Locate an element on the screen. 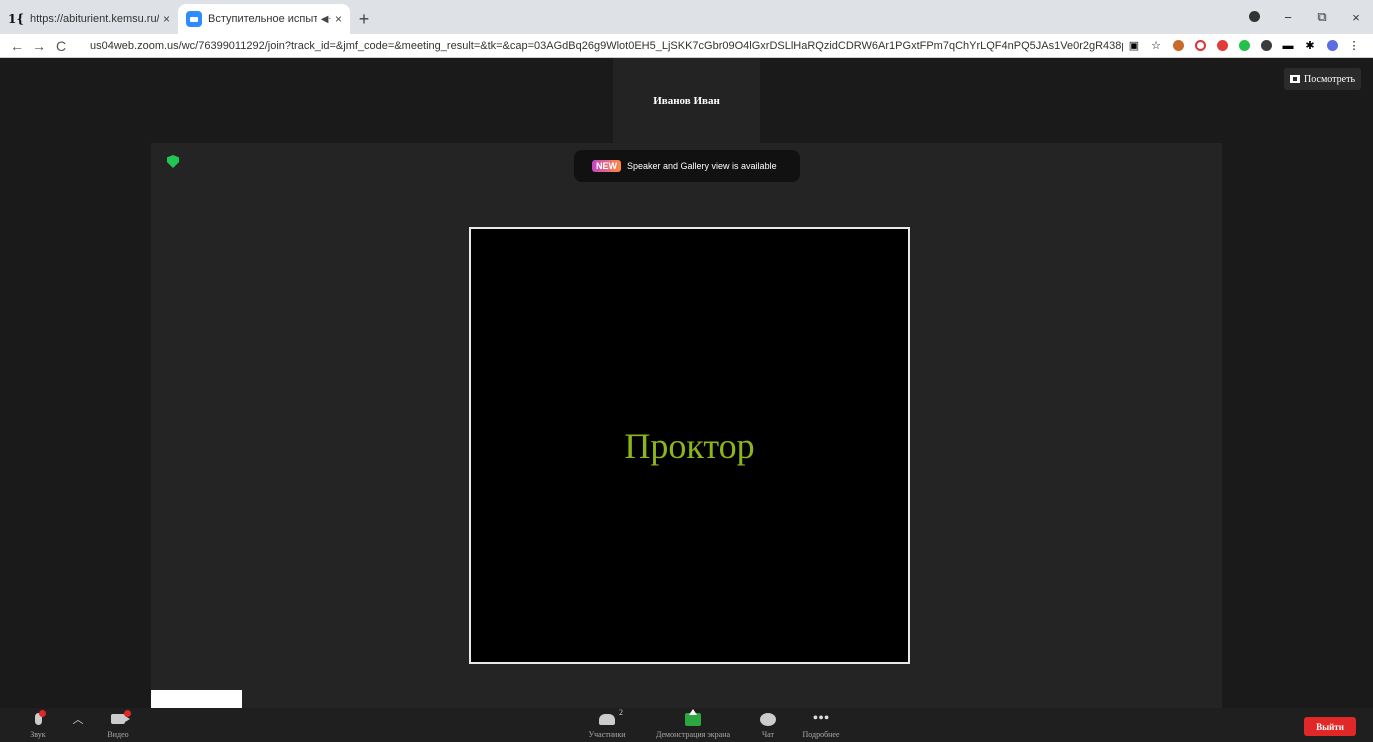 The image size is (1373, 742). speaker-icon: ◀ᐧ is located at coordinates (326, 19).